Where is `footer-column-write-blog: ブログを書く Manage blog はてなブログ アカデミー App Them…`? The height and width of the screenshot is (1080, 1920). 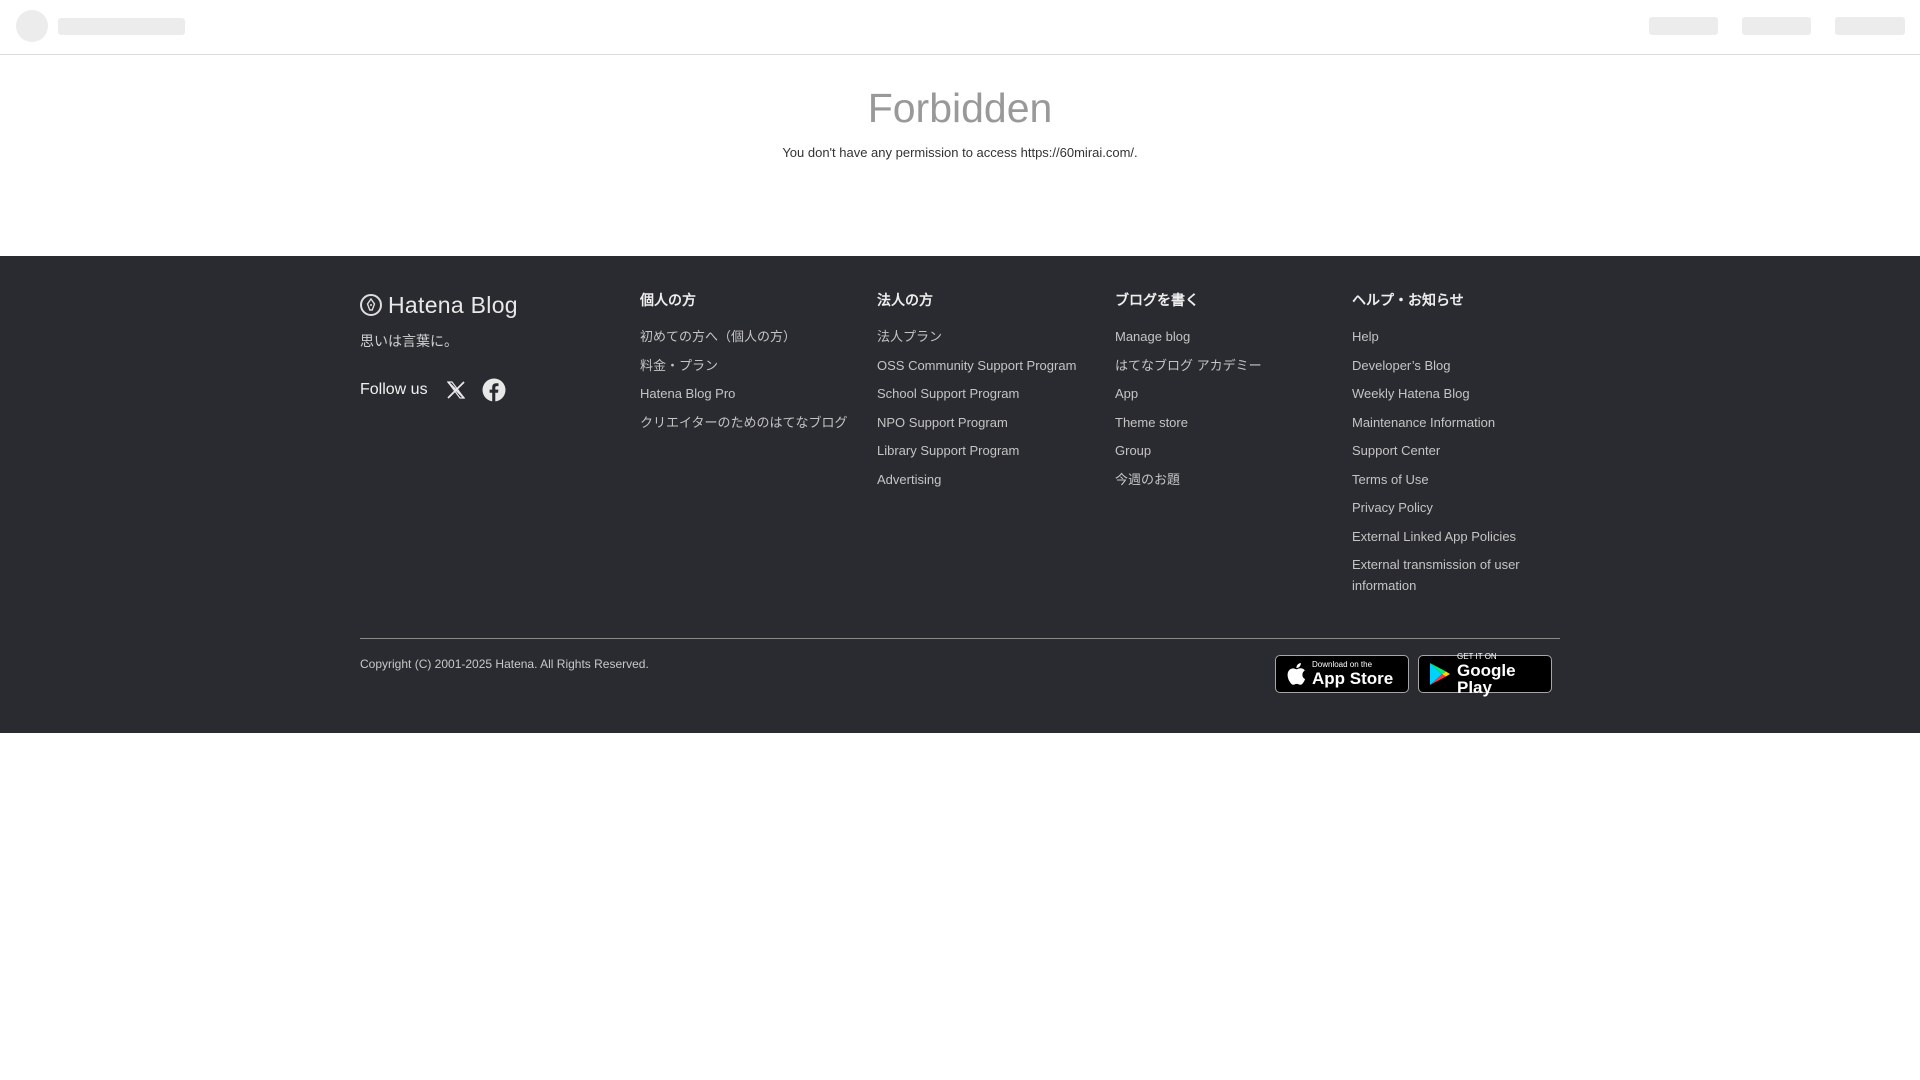
footer-column-write-blog: ブログを書く Manage blog はてなブログ アカデミー App Them… is located at coordinates (1220, 394).